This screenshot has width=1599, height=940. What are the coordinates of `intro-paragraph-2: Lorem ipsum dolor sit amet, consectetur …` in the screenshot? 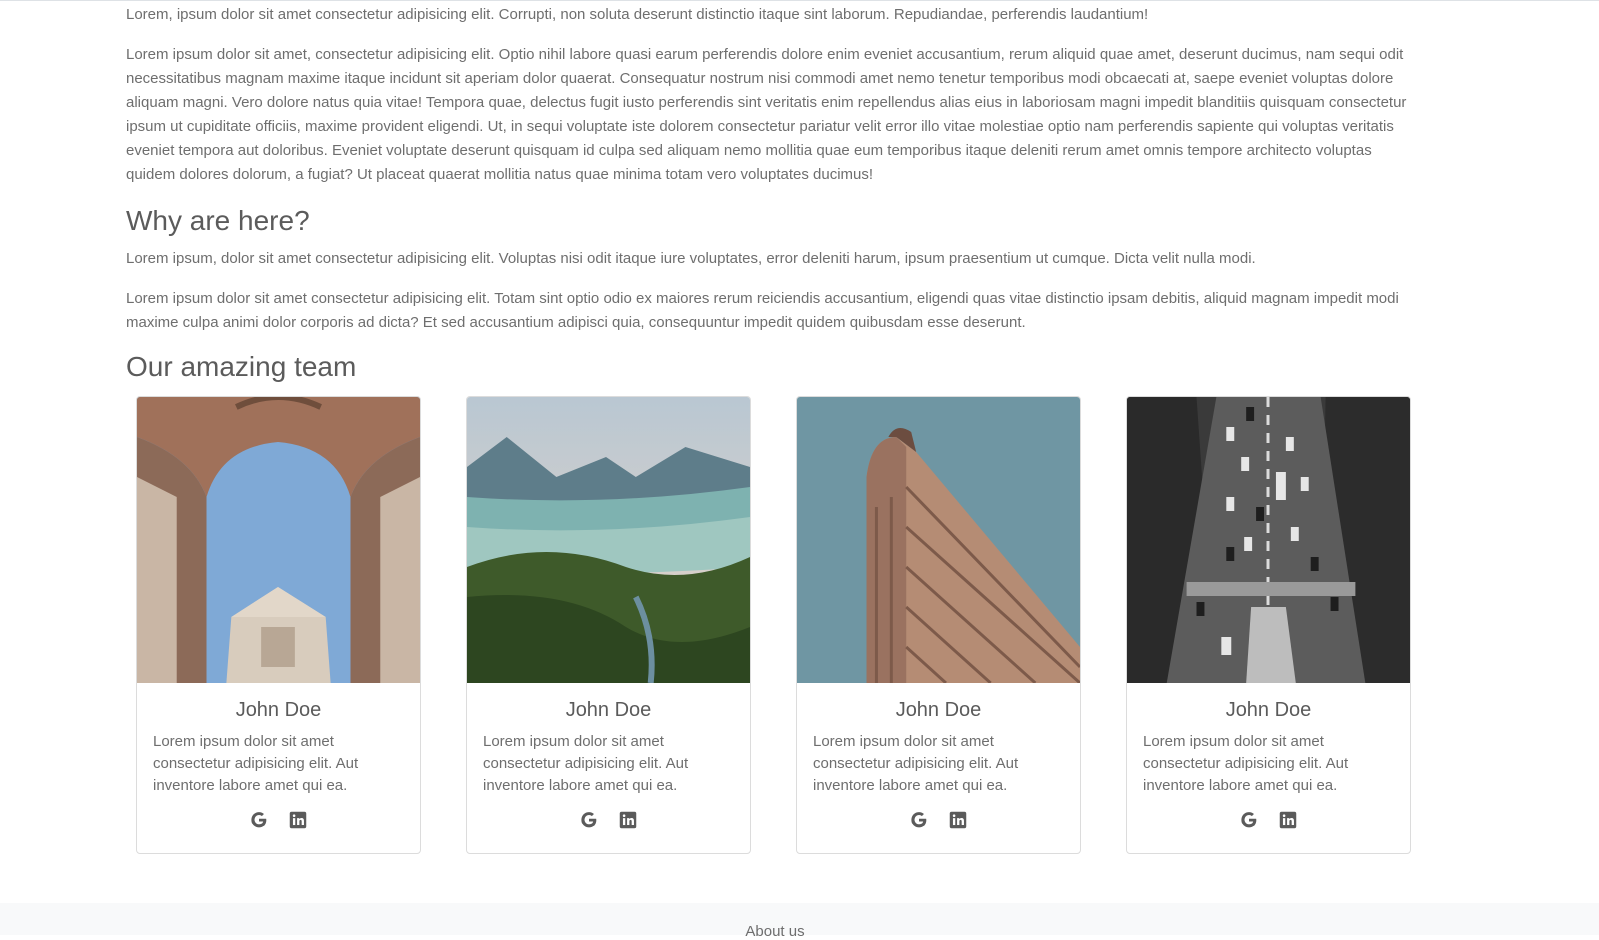 It's located at (766, 114).